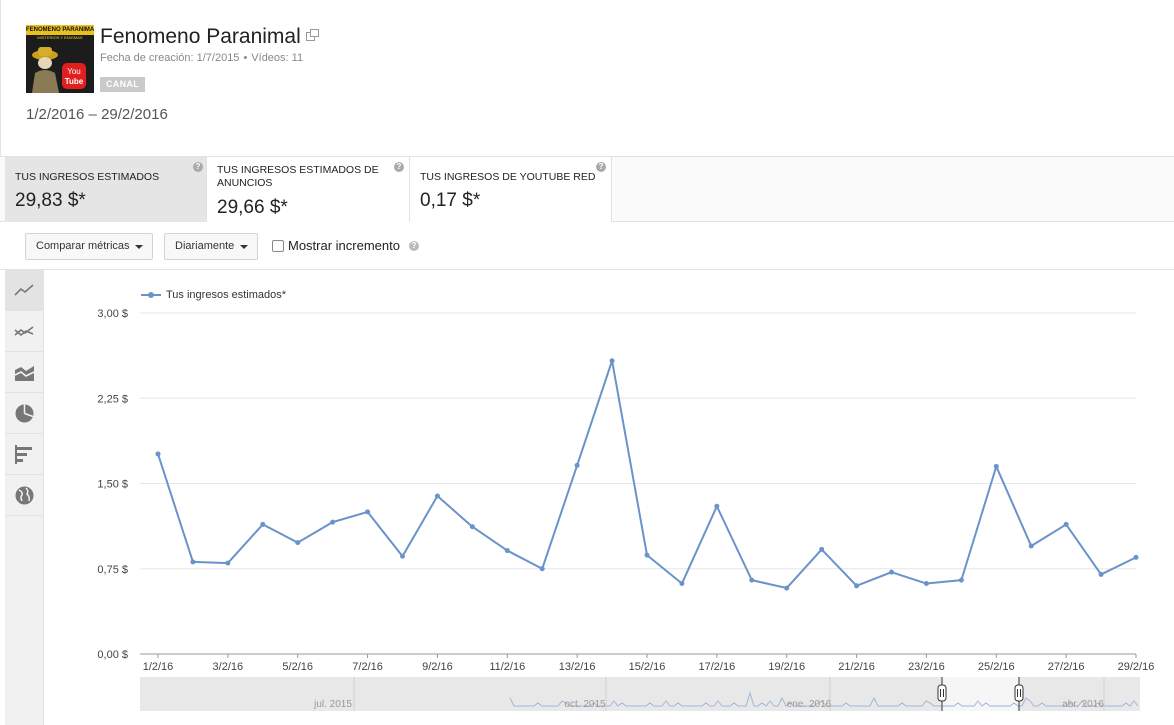  What do you see at coordinates (205, 246) in the screenshot?
I see `interval-label: Diariamente` at bounding box center [205, 246].